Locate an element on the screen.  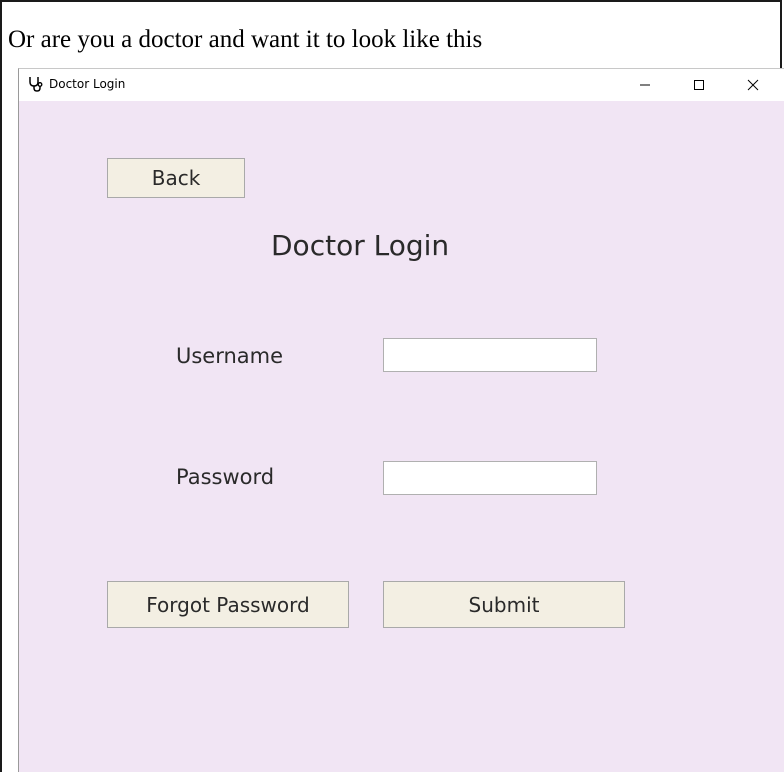
minimize-button is located at coordinates (645, 85).